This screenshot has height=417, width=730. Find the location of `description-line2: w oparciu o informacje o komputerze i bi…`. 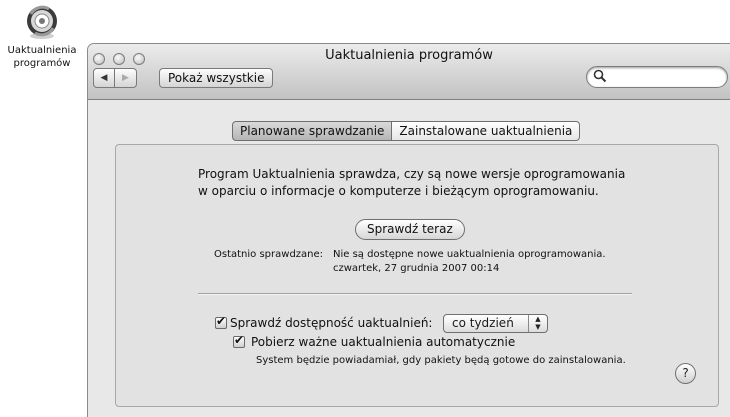

description-line2: w oparciu o informacje o komputerze i bi… is located at coordinates (398, 191).